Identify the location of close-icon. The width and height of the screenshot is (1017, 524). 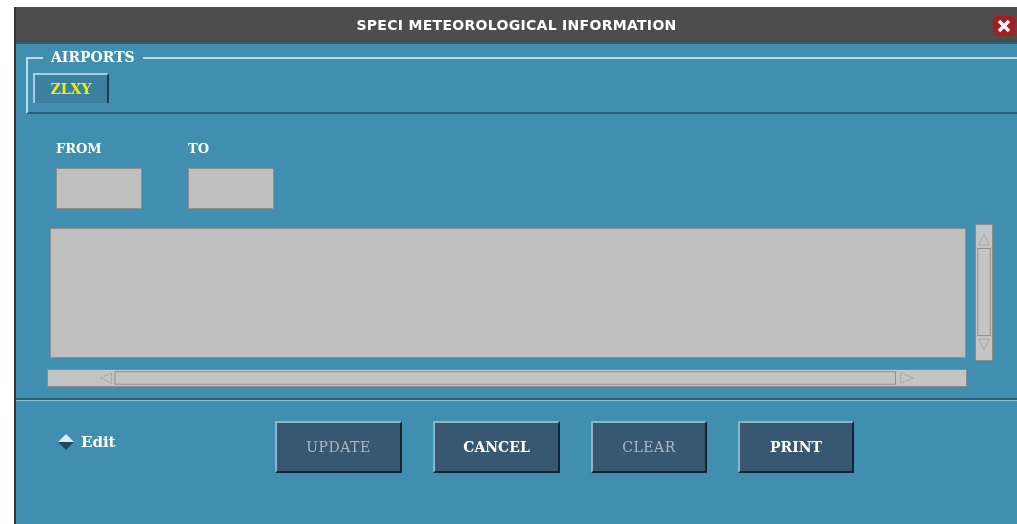
(1004, 26).